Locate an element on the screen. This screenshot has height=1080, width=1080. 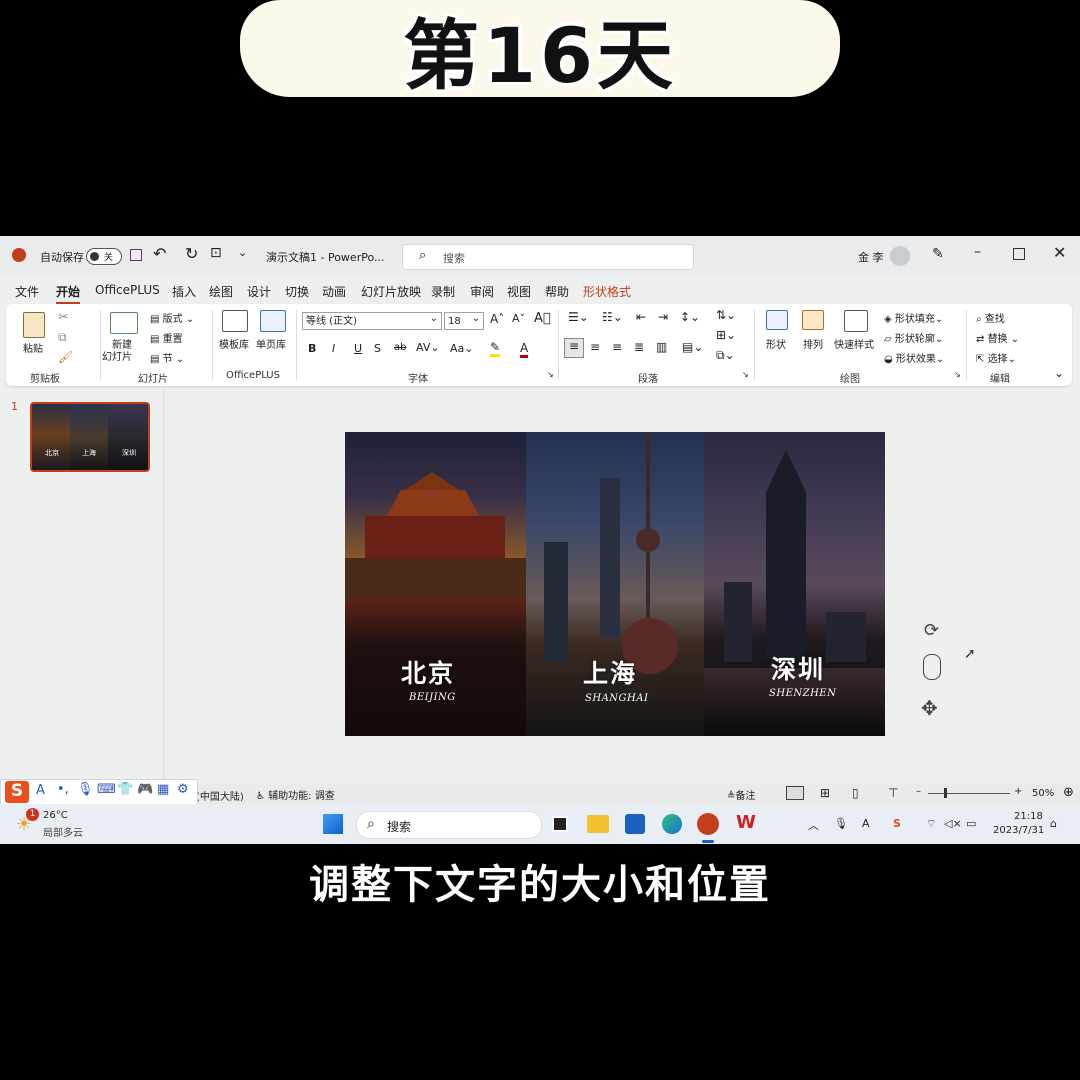
tab-view: 视图 is located at coordinates (519, 291).